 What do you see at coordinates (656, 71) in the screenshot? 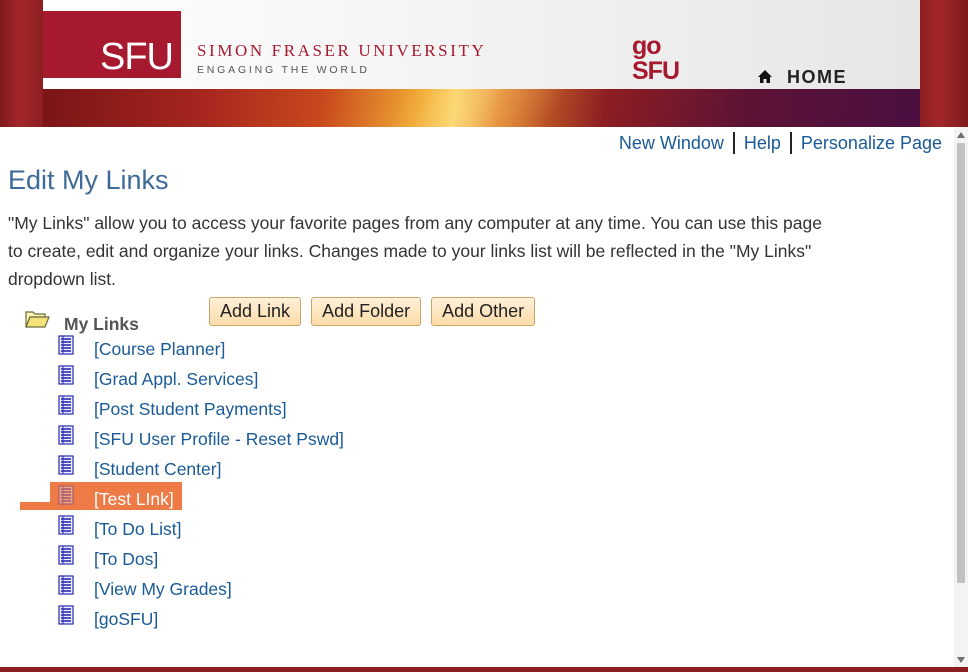
I see `gosfu-logo-line-2: SFU` at bounding box center [656, 71].